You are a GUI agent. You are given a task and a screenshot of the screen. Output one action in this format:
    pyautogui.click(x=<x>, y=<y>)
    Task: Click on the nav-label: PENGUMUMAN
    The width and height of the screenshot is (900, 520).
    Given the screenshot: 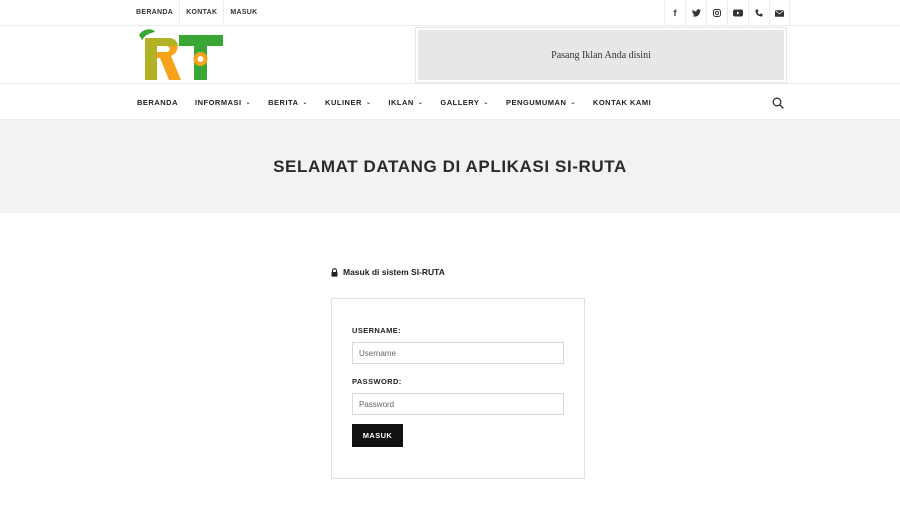 What is the action you would take?
    pyautogui.click(x=536, y=102)
    